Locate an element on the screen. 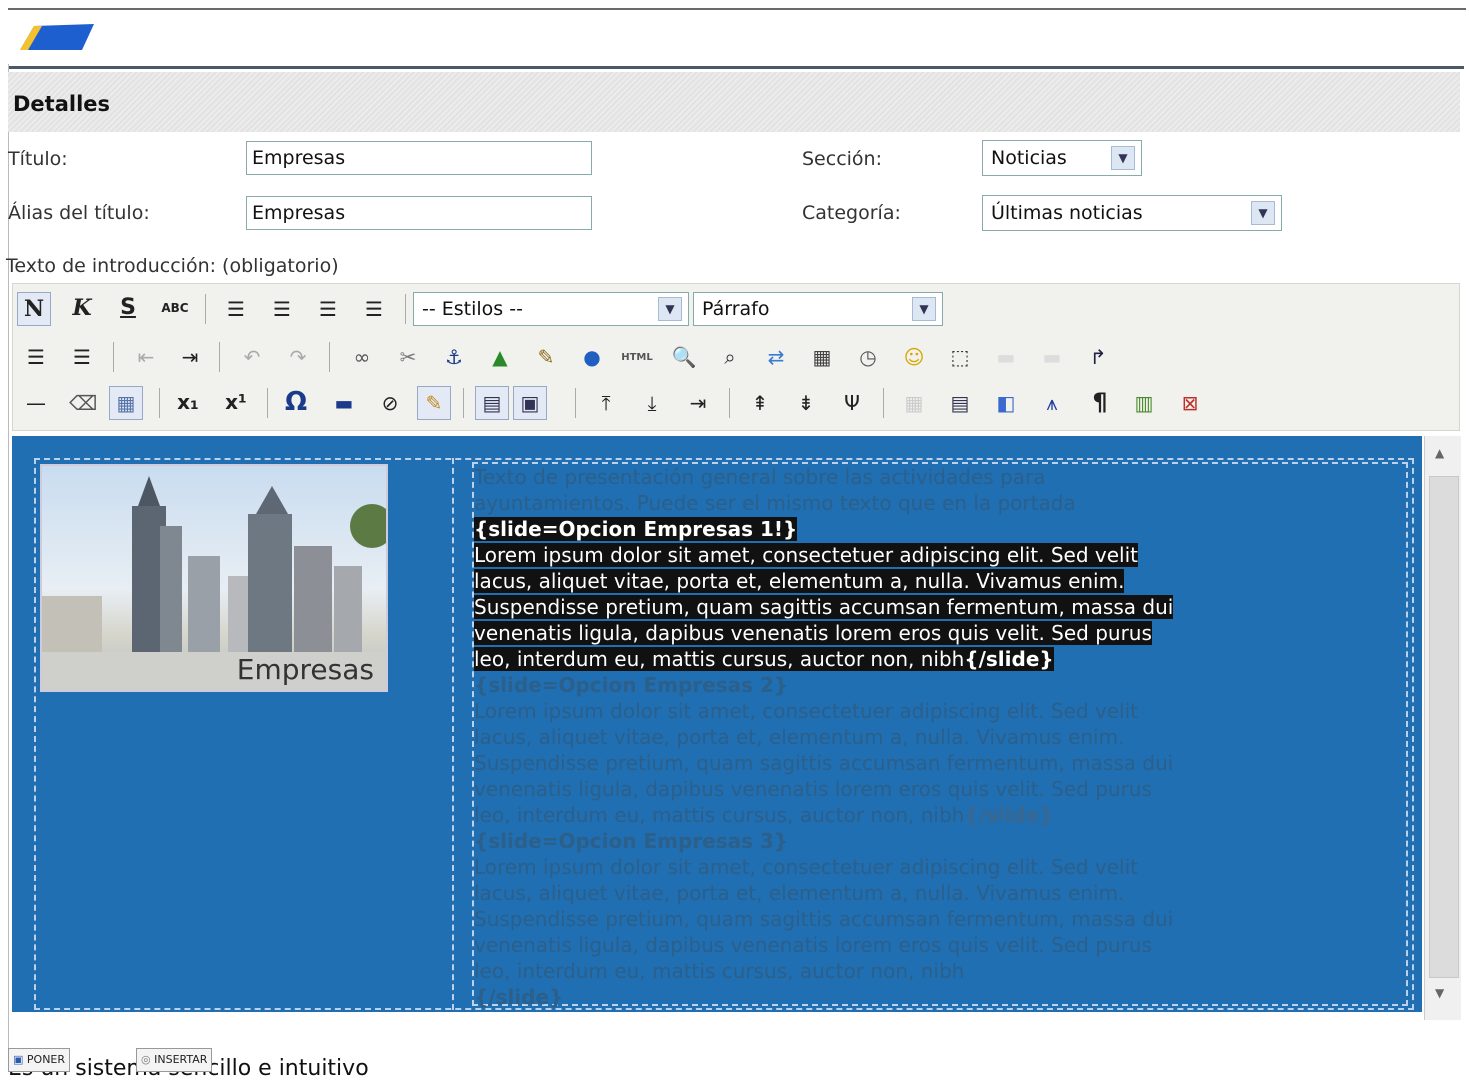 This screenshot has height=1081, width=1469. redo-icon: ↷ is located at coordinates (298, 357).